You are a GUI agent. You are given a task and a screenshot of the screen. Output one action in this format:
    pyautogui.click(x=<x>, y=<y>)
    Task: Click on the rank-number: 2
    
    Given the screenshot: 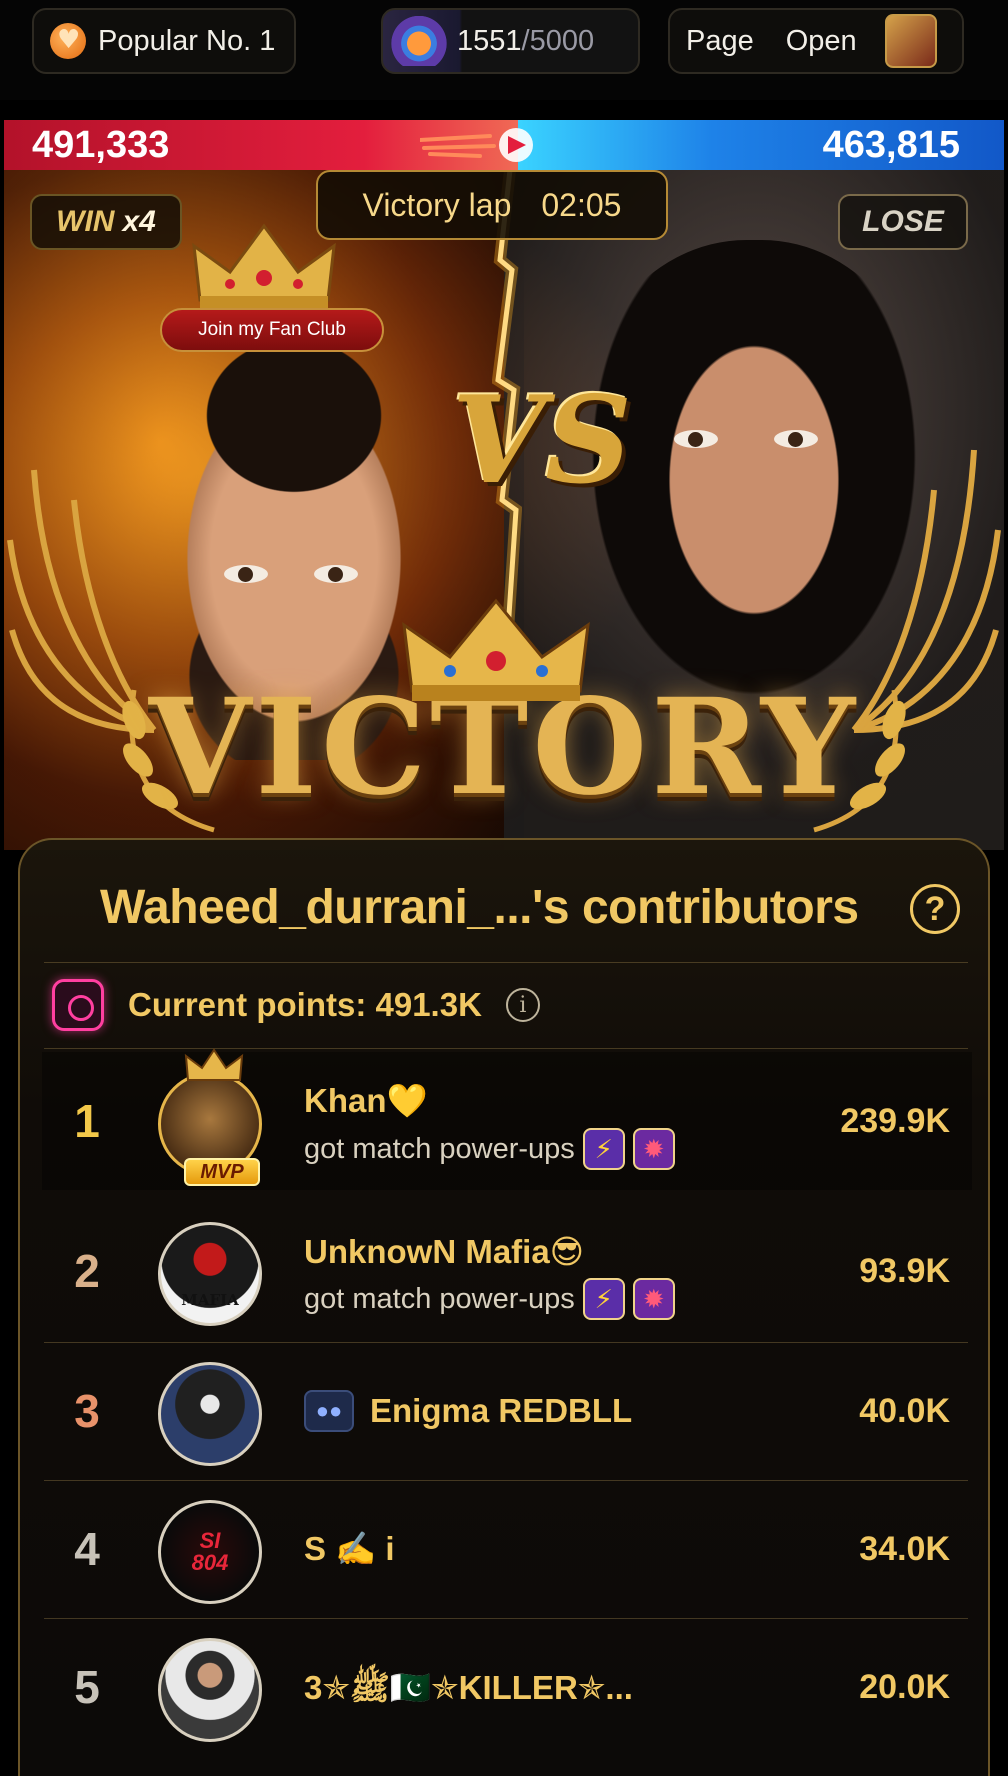 What is the action you would take?
    pyautogui.click(x=87, y=1271)
    